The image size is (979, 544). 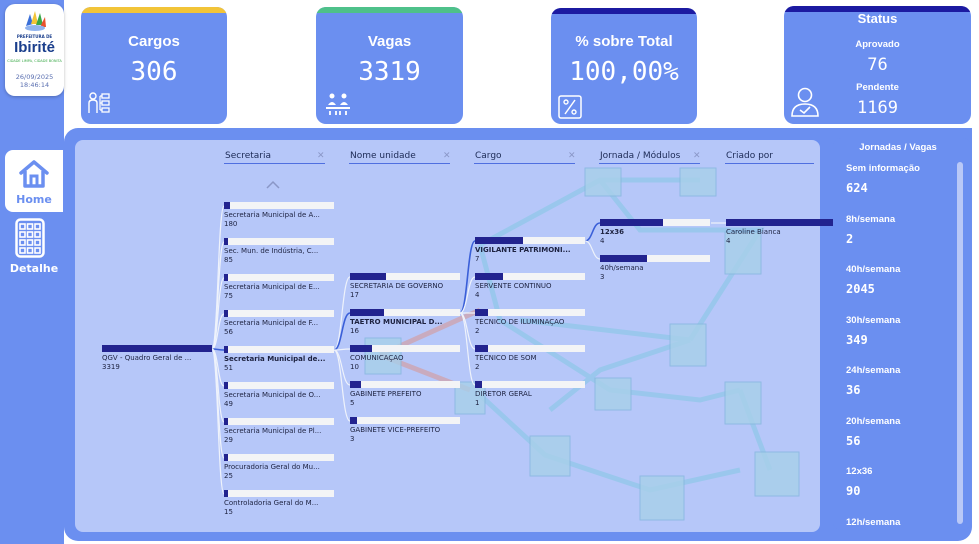 I want to click on refresh-datetime: 26/09/2025 18:46:14, so click(x=34, y=81).